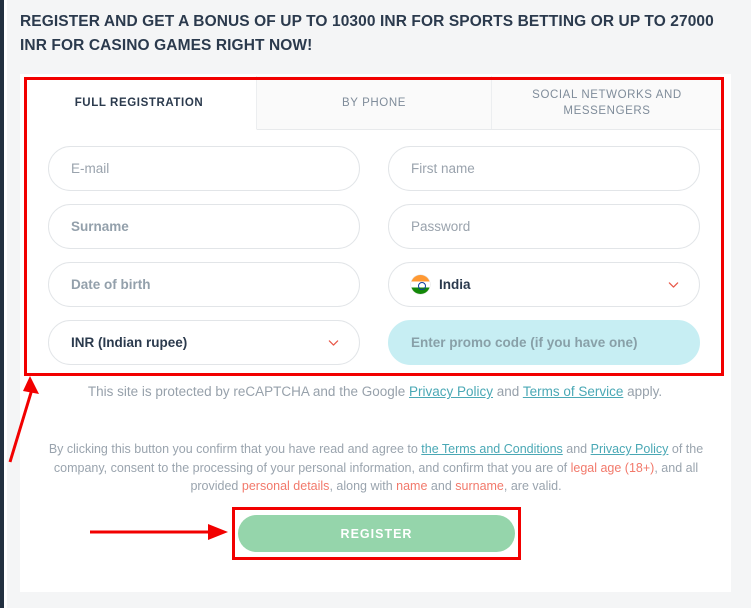  I want to click on tab-full-registration-label: FULL REGISTRATION, so click(139, 102).